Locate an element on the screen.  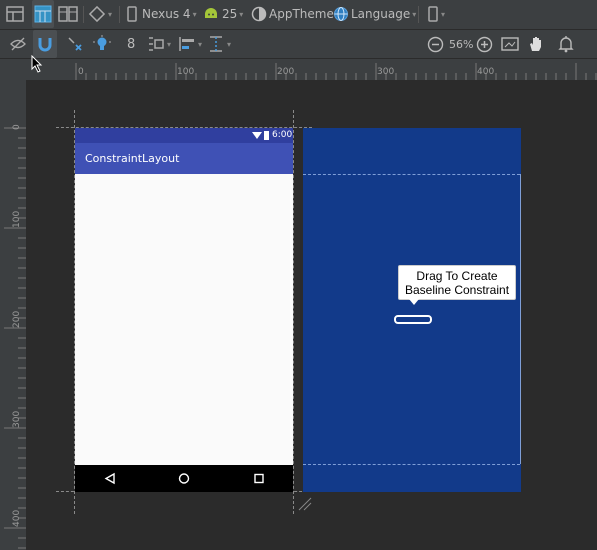
zoom-to-fit-button is located at coordinates (510, 44).